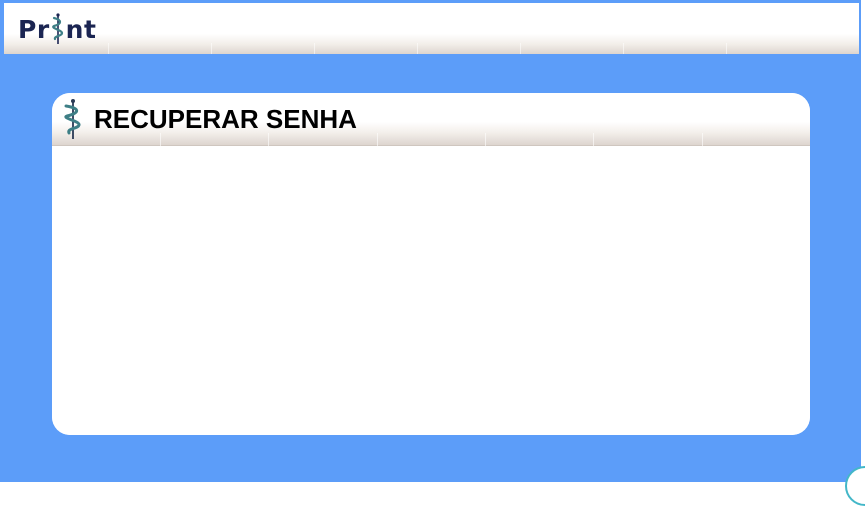 This screenshot has width=865, height=506. What do you see at coordinates (431, 119) in the screenshot?
I see `card-header: RECUPERAR SENHA` at bounding box center [431, 119].